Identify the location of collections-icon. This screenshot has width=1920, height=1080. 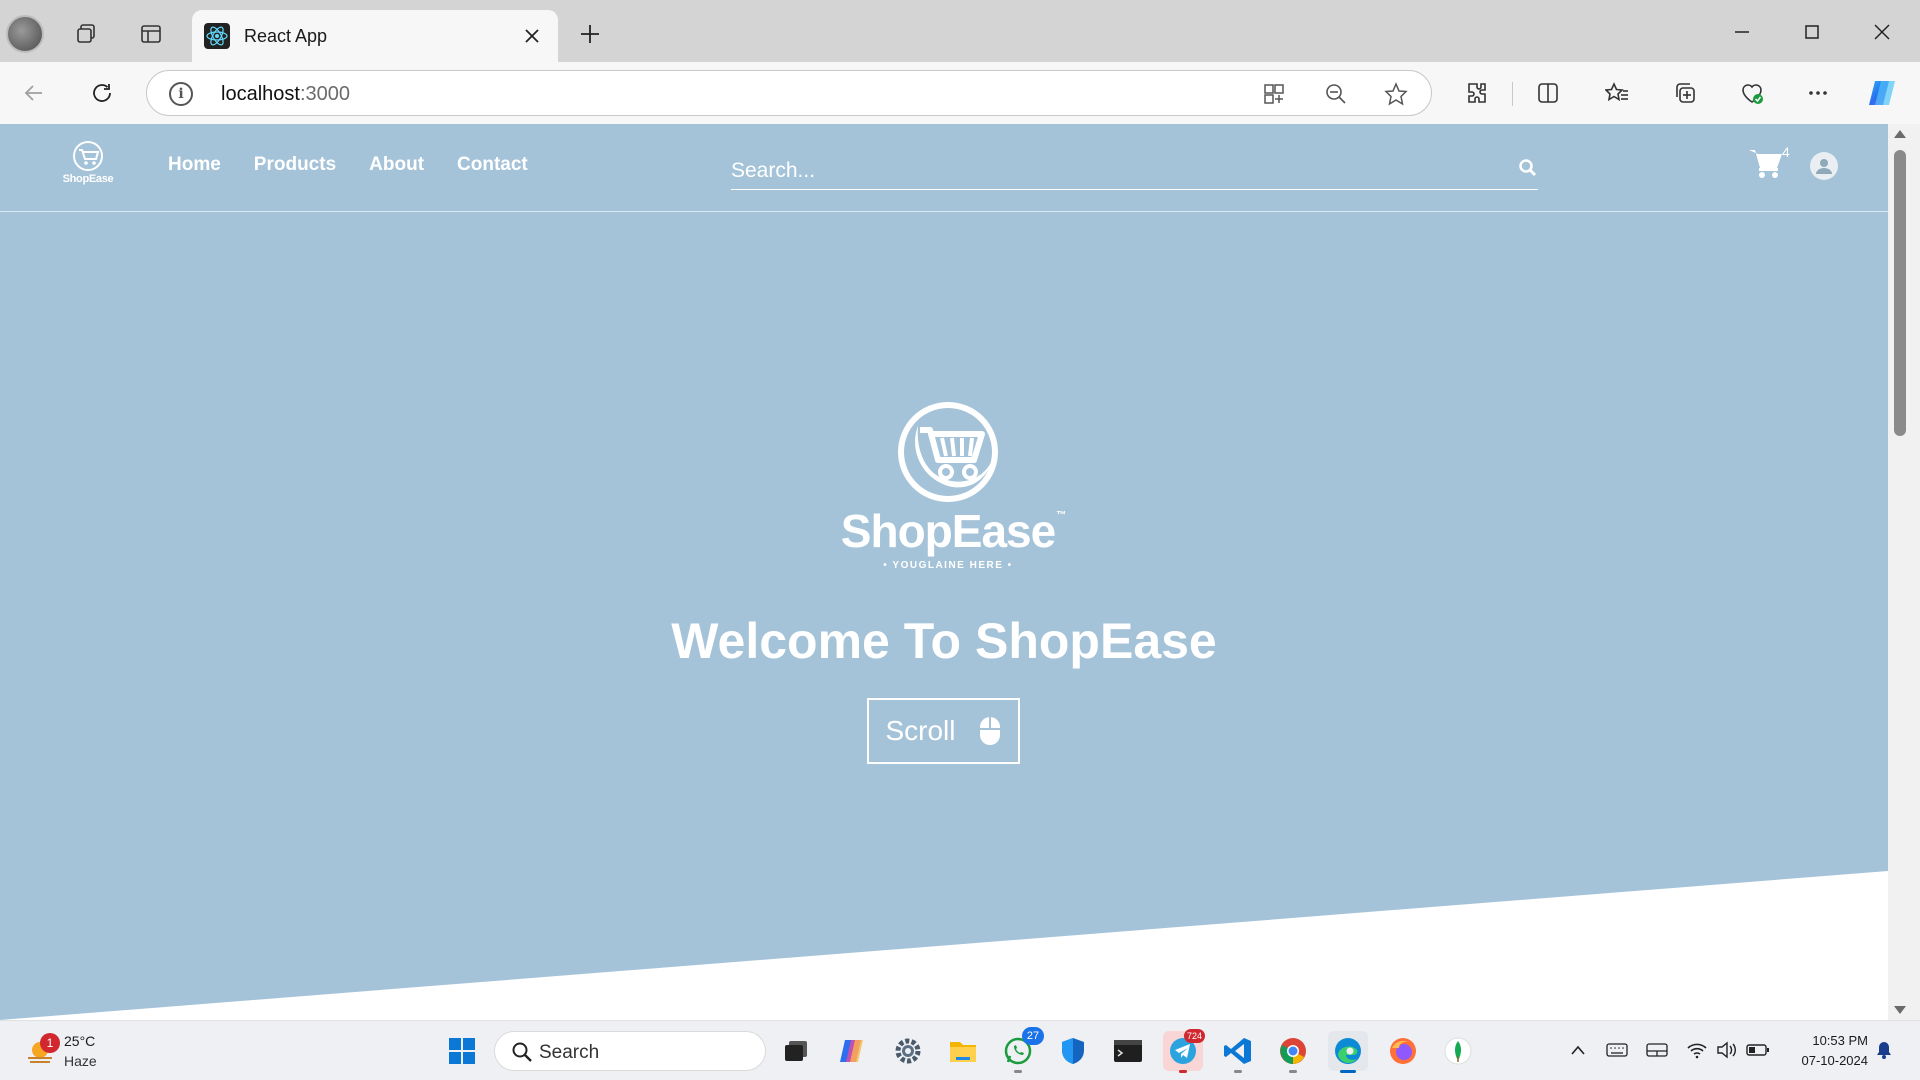
(1685, 93).